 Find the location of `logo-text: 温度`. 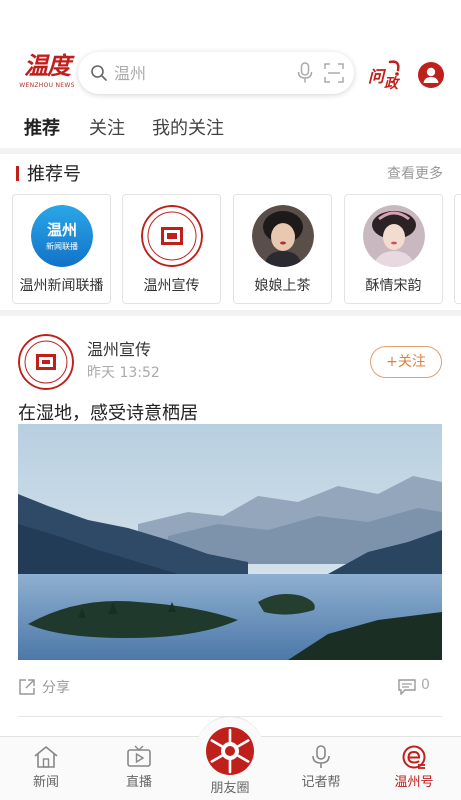

logo-text: 温度 is located at coordinates (47, 65).